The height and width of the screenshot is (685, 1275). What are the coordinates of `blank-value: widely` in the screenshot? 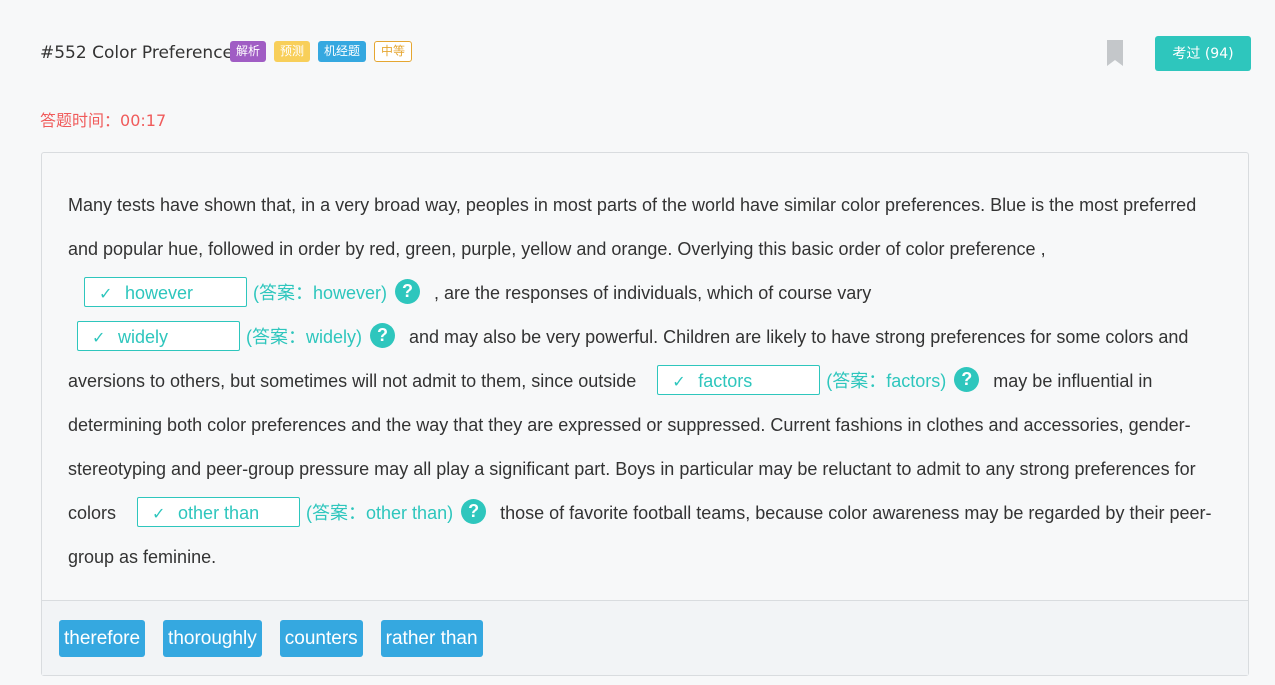 It's located at (143, 337).